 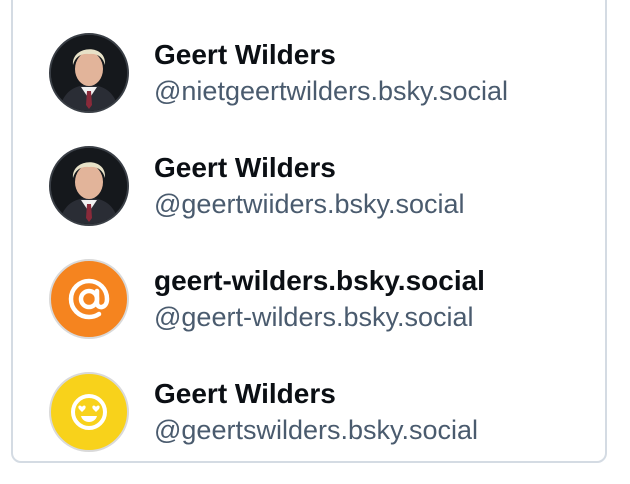 I want to click on suggestion-item: Geert Wilders @geertswilders.bsky.social, so click(x=263, y=412).